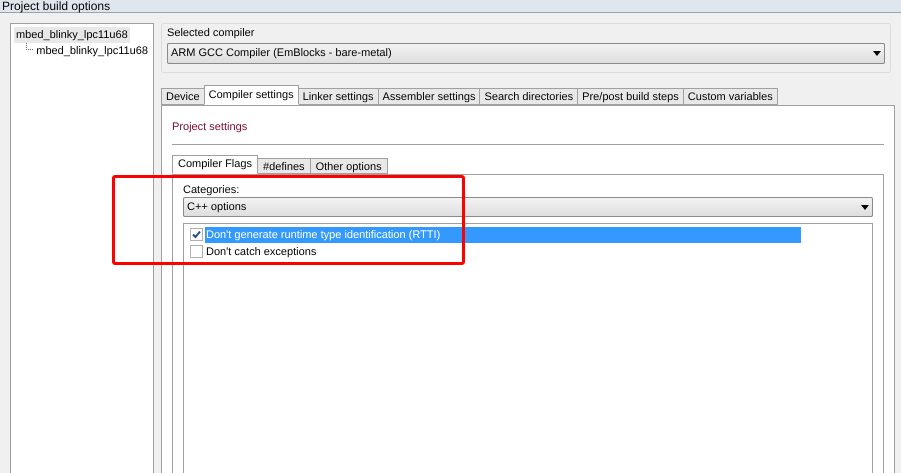  Describe the element at coordinates (429, 96) in the screenshot. I see `tab: Assembler settings` at that location.